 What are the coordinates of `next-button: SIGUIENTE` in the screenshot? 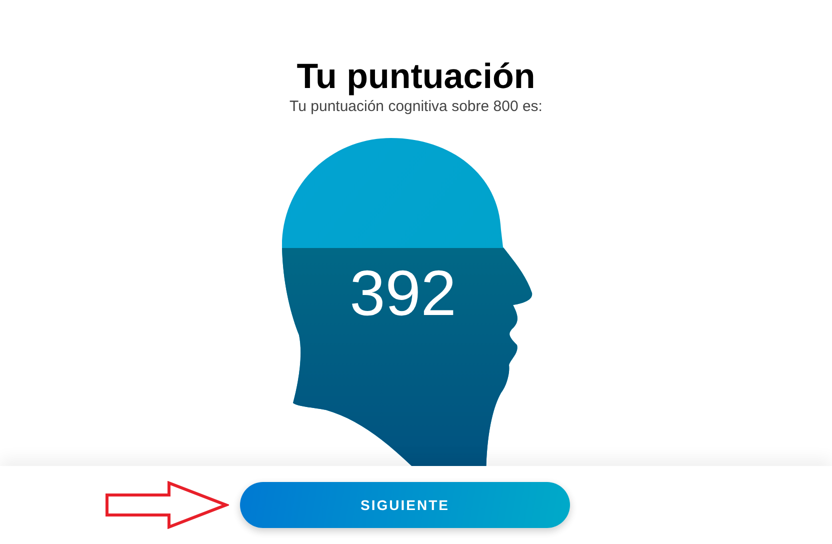 It's located at (405, 505).